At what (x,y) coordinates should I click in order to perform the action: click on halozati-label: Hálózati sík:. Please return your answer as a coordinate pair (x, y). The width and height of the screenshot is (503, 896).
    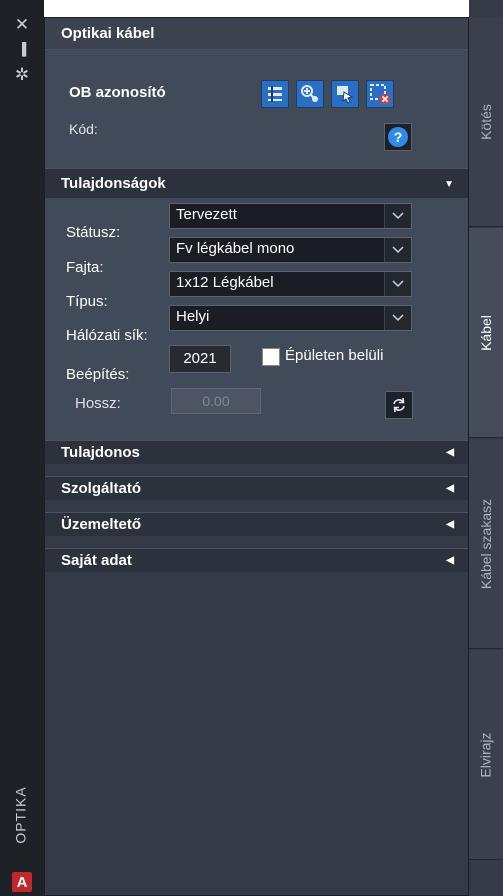
    Looking at the image, I should click on (107, 335).